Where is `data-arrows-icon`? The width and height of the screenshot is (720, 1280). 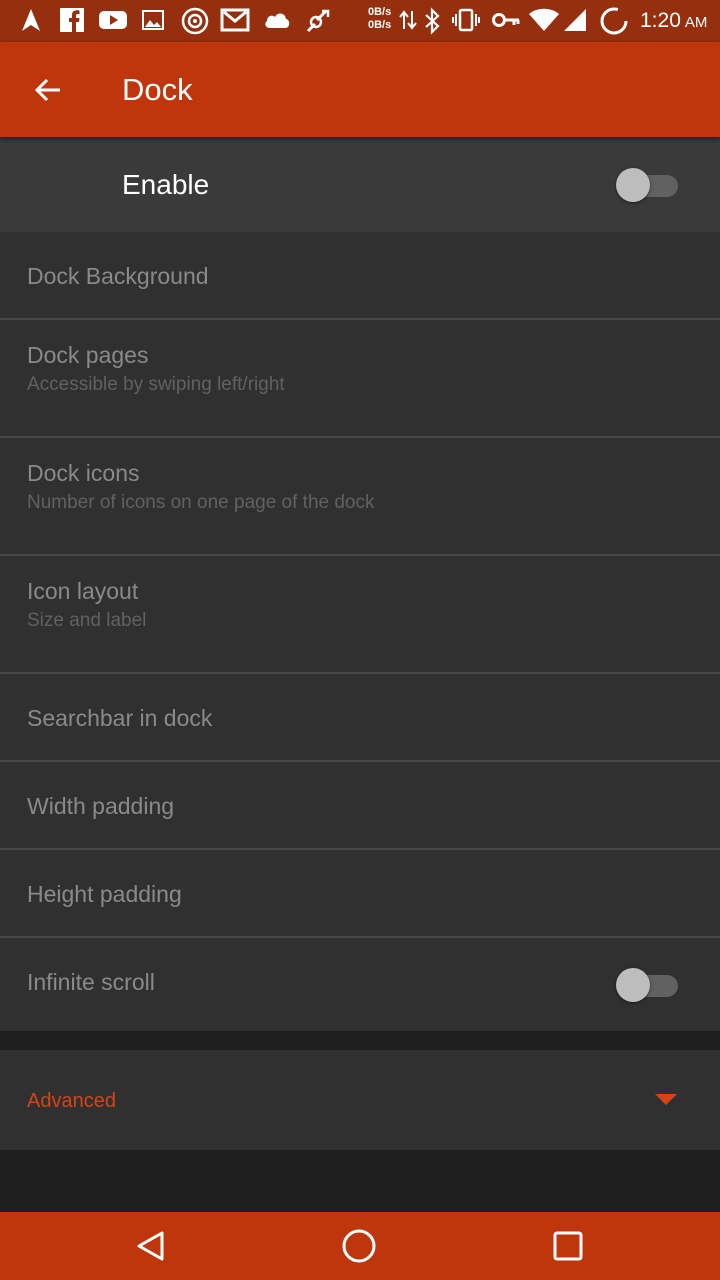 data-arrows-icon is located at coordinates (408, 20).